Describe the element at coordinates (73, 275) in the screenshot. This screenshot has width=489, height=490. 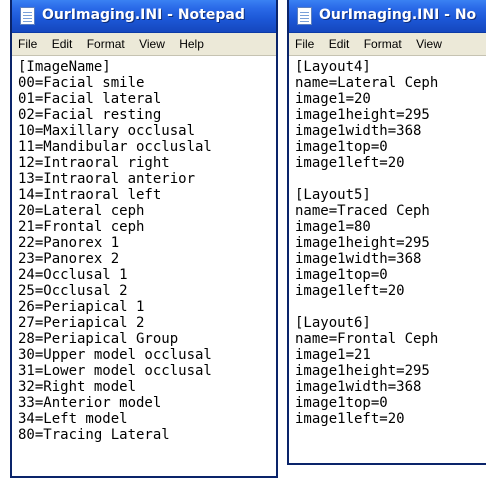
I see `text-line: 24=Occlusal 1` at that location.